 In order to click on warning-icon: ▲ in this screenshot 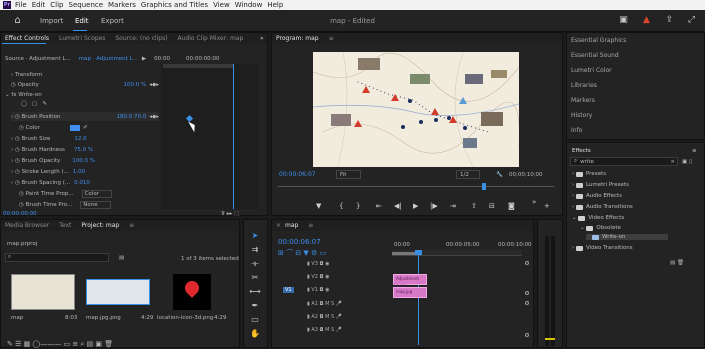, I will do `click(646, 20)`.